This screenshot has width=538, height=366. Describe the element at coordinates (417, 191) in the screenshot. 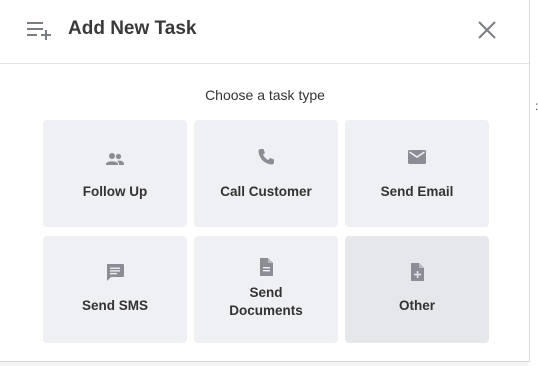

I see `task-tile-label: Send Email` at that location.